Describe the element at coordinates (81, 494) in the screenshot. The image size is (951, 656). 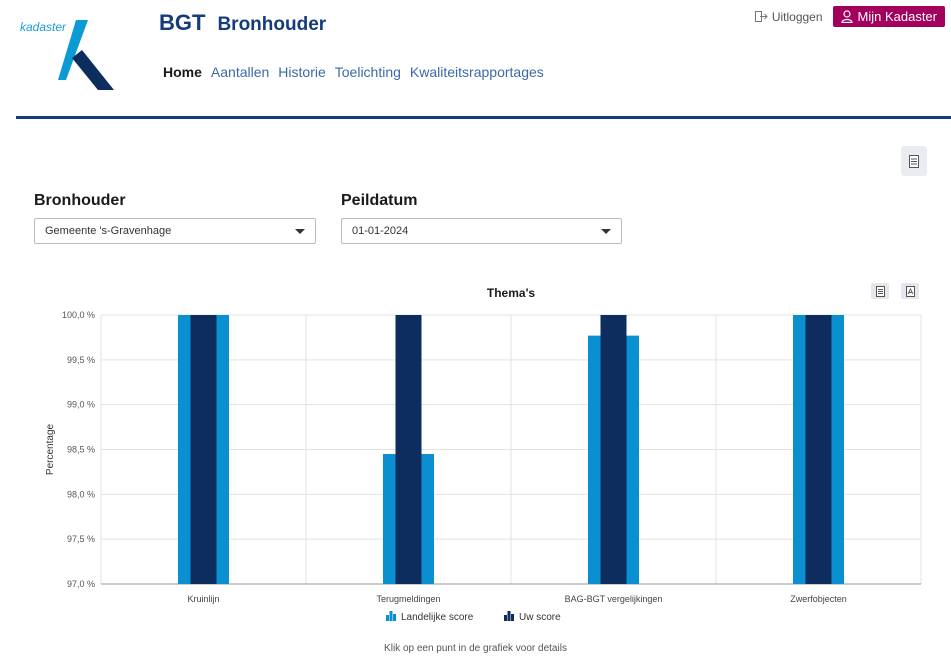
I see `y-tick-label: 98,0 %` at that location.